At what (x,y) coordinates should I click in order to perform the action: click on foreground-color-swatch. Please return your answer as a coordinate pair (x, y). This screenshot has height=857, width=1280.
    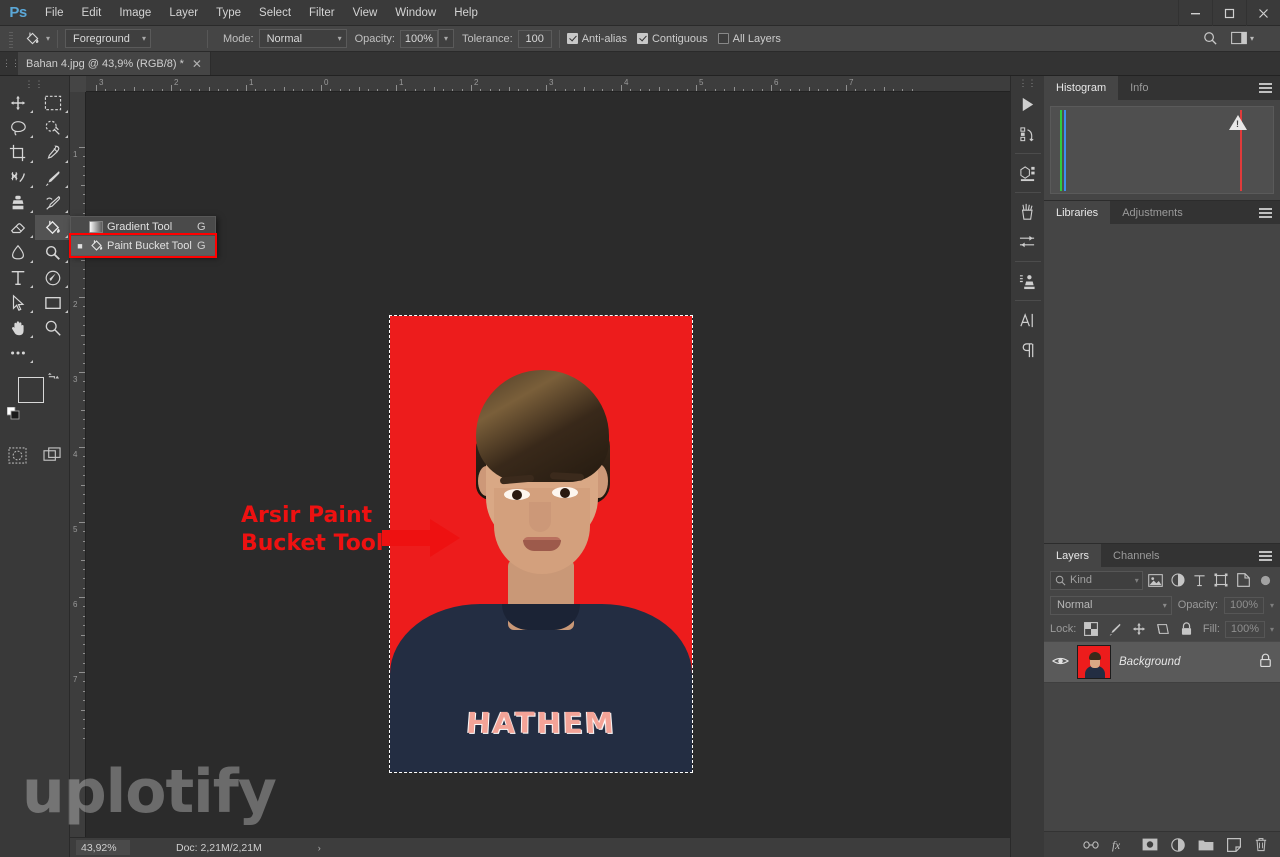
    Looking at the image, I should click on (31, 390).